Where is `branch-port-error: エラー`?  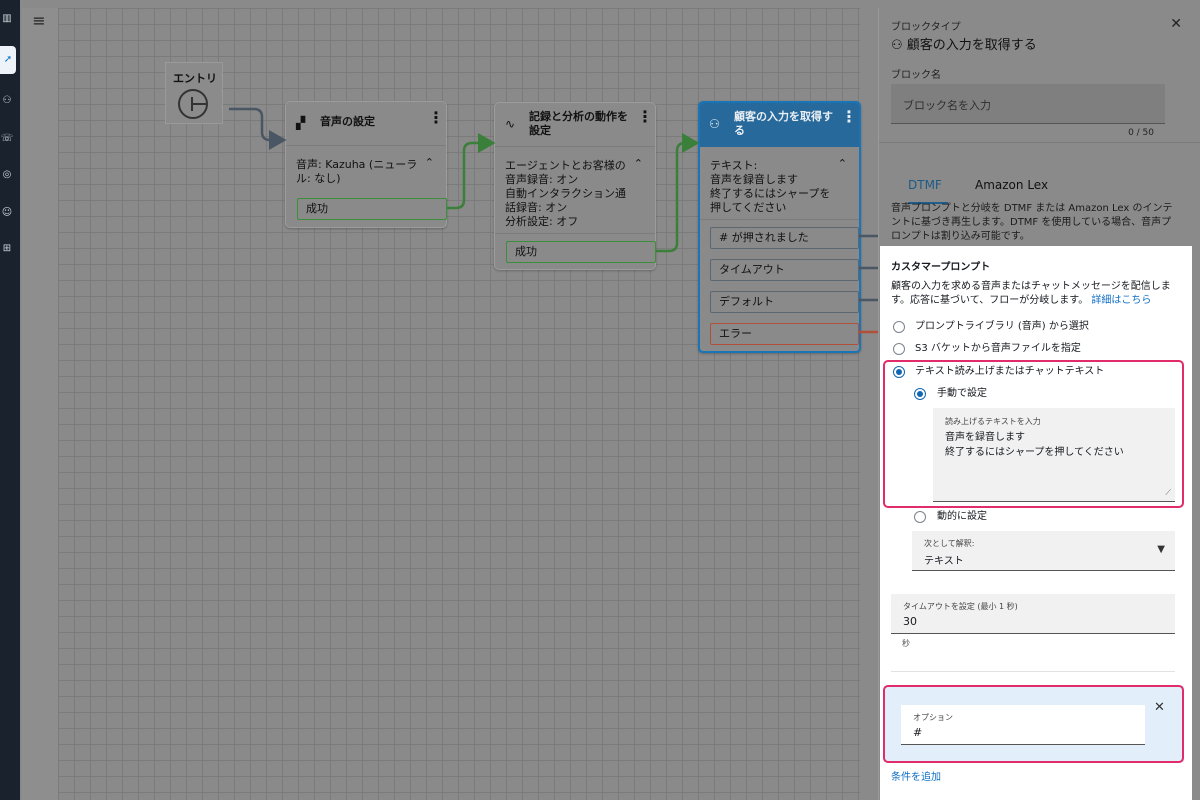 branch-port-error: エラー is located at coordinates (784, 334).